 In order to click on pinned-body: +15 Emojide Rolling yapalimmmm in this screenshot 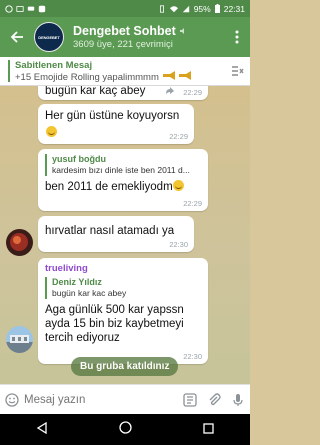, I will do `click(119, 76)`.